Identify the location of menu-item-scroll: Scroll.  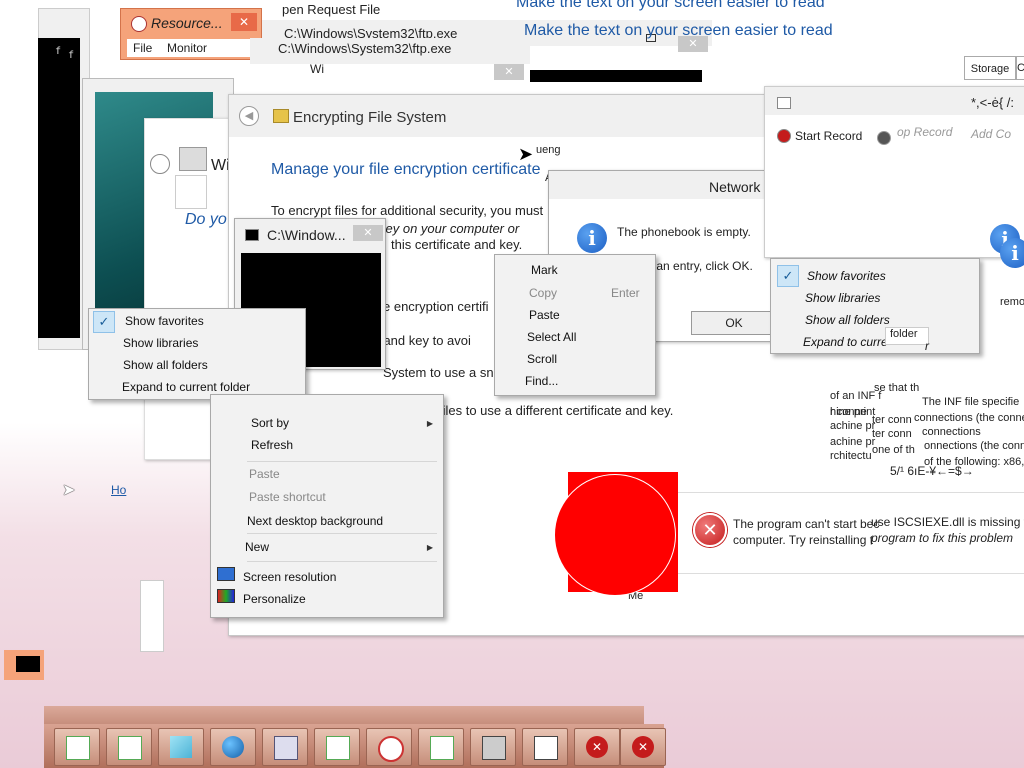
(575, 359).